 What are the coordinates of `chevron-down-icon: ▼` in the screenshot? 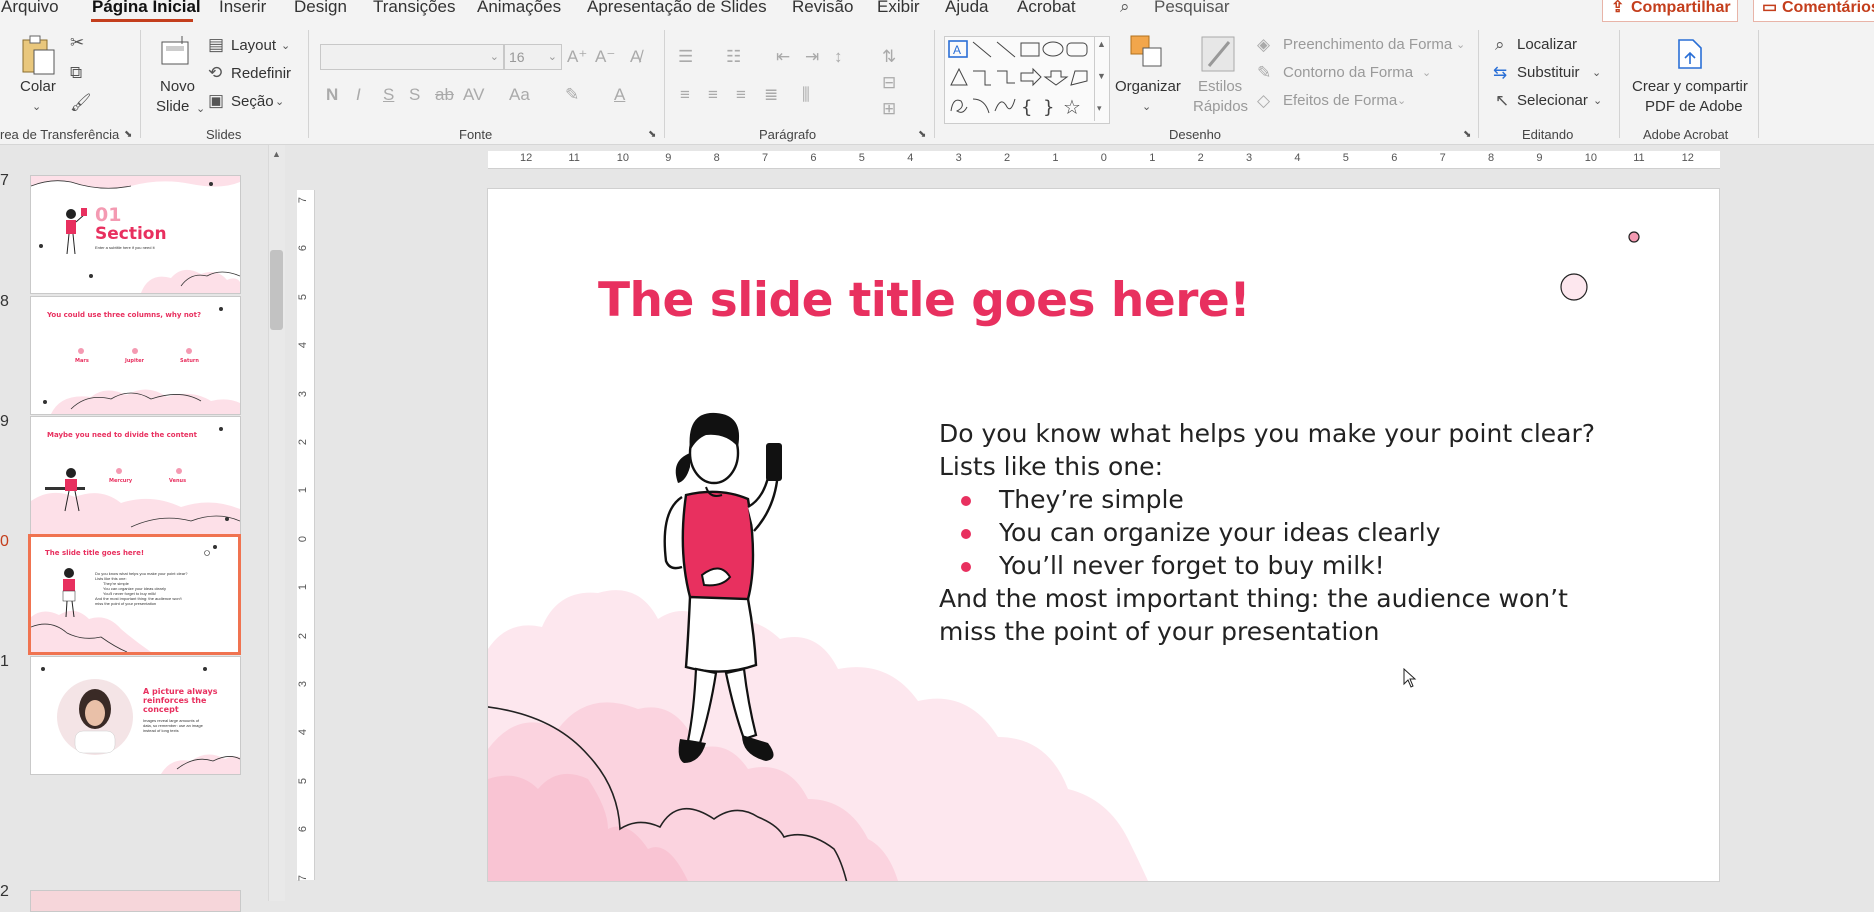 It's located at (1101, 76).